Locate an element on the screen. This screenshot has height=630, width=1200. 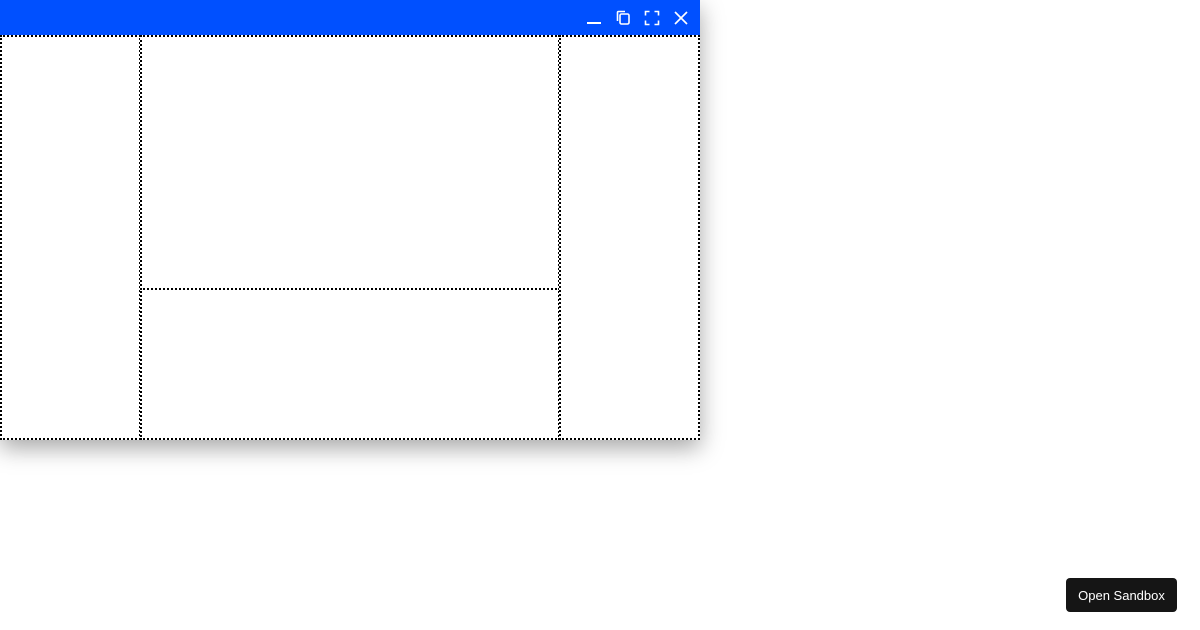
right-pane is located at coordinates (629, 237).